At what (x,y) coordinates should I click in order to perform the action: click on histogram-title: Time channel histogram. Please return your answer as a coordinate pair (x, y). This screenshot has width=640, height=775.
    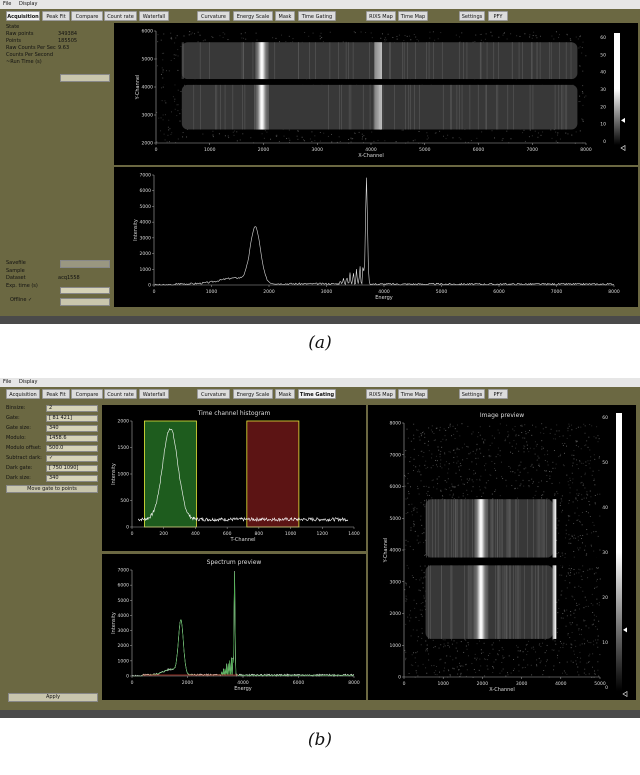
    Looking at the image, I should click on (234, 413).